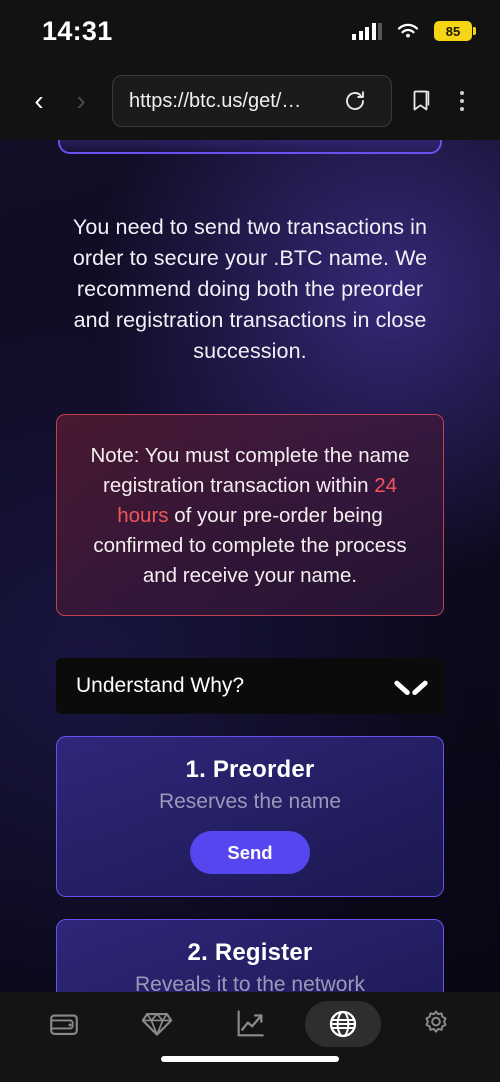 This screenshot has width=500, height=1082. Describe the element at coordinates (250, 816) in the screenshot. I see `step-card-preorder: 1. Preorder Reserves the name Send` at that location.